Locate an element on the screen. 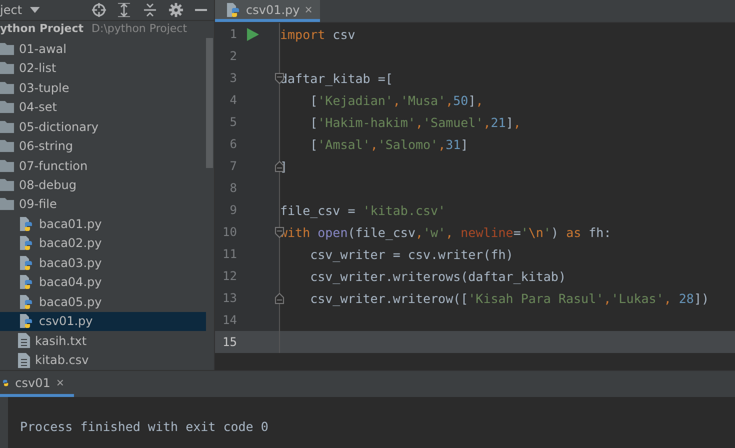 The image size is (735, 448). code-line: csv_writer.writerow(['Kisah Para Rasul','Lukas', 28]) is located at coordinates (509, 298).